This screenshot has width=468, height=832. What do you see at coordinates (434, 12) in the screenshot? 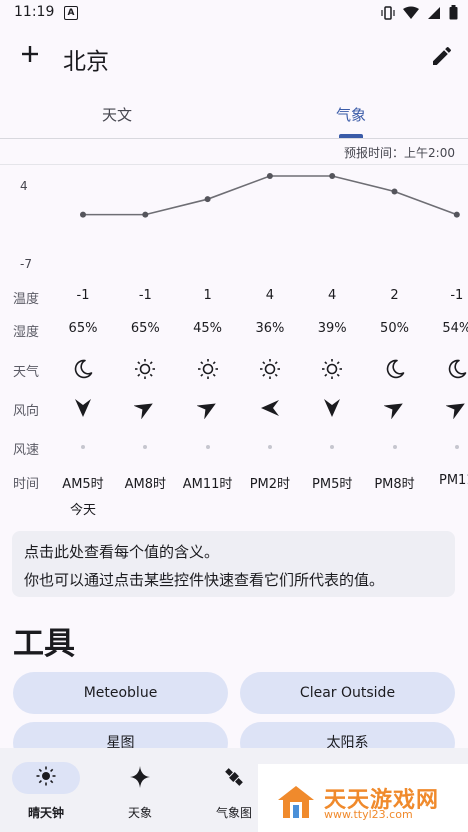
I see `signal-icon` at bounding box center [434, 12].